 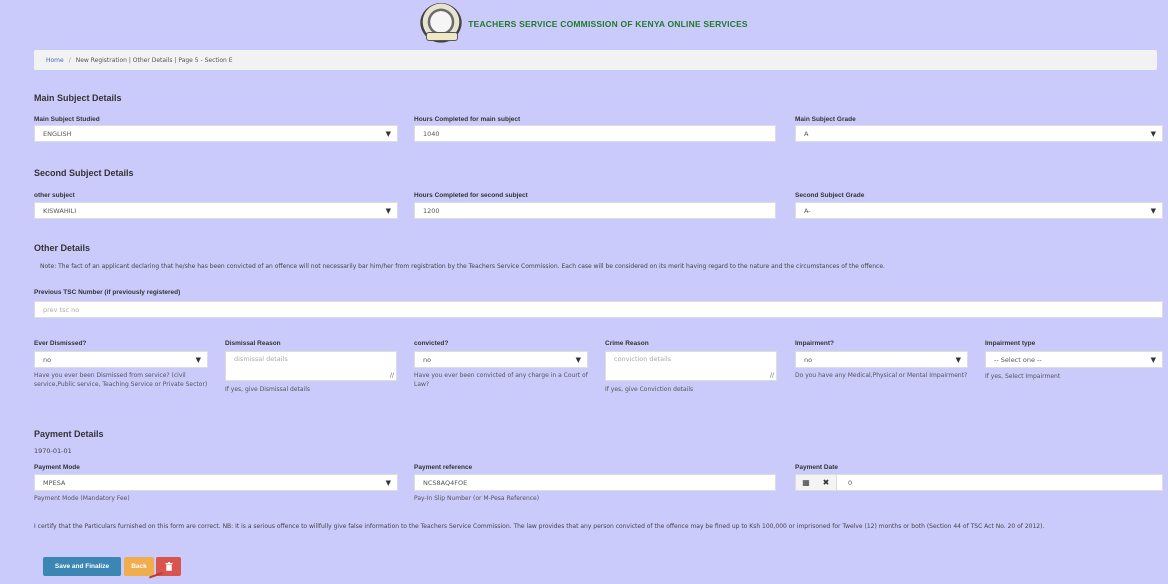 What do you see at coordinates (467, 119) in the screenshot?
I see `main-hours-label: Hours Completed for main subject` at bounding box center [467, 119].